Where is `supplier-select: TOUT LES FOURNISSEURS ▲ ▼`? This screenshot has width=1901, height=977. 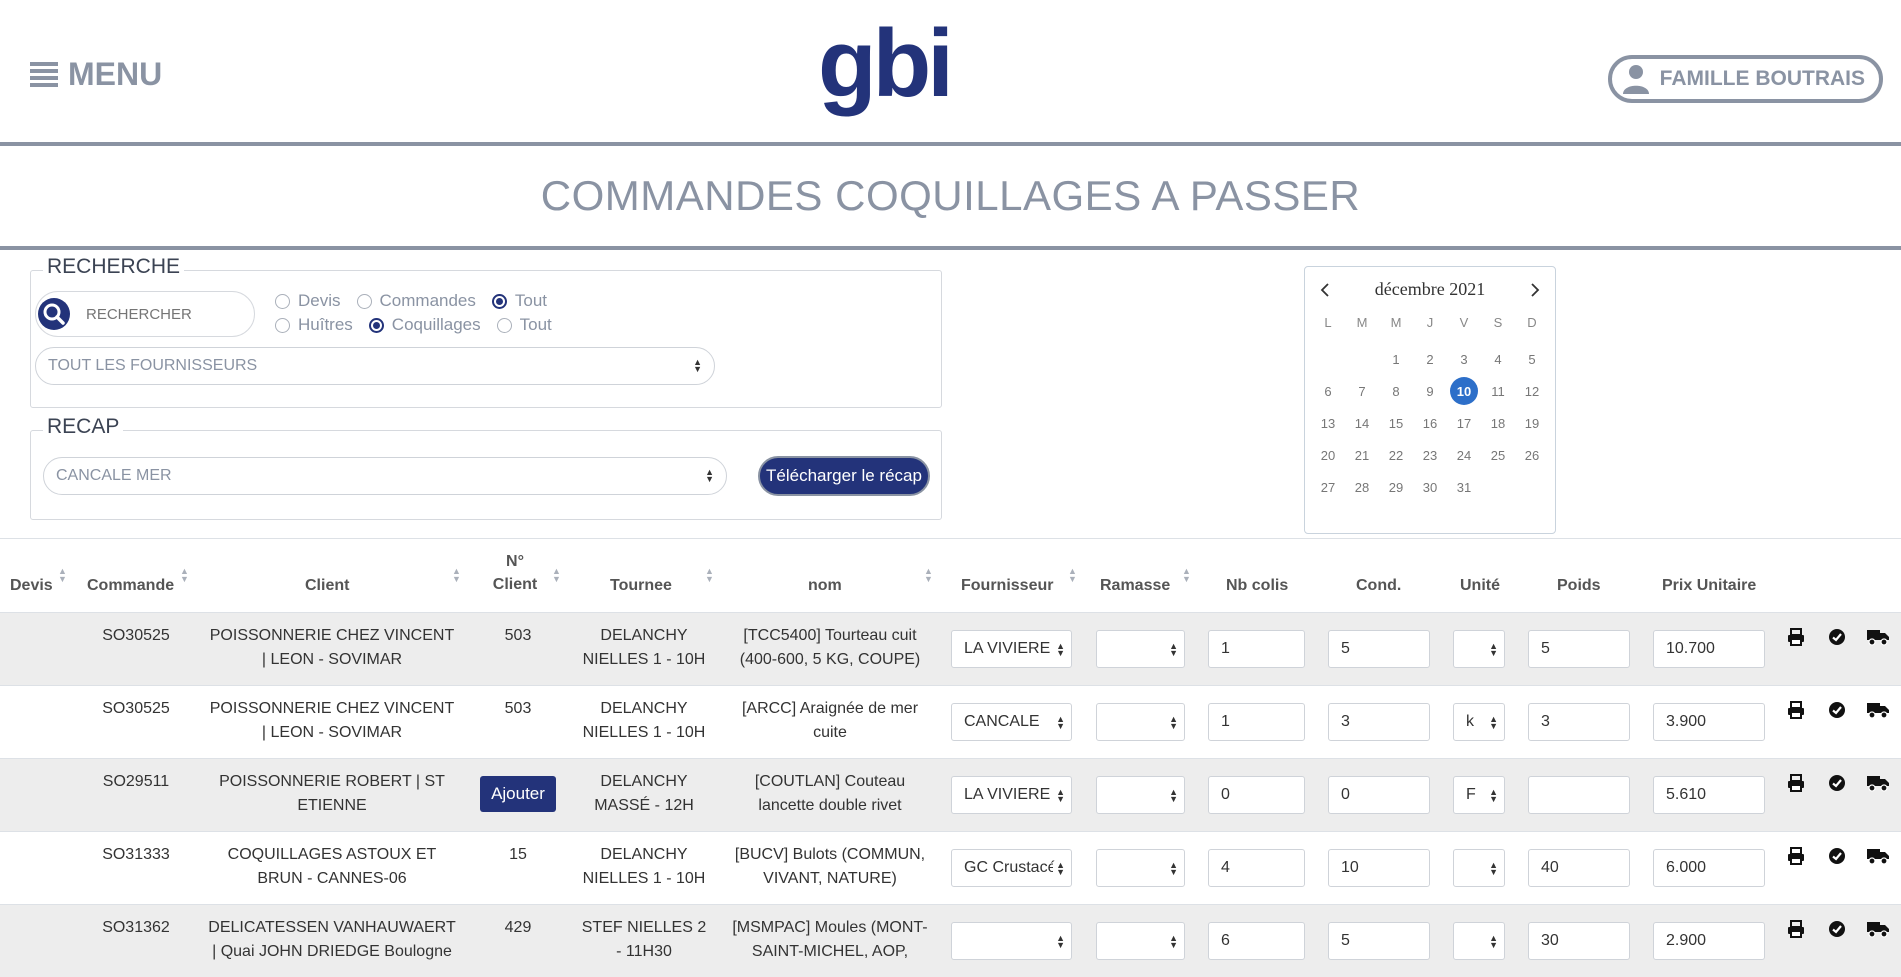
supplier-select: TOUT LES FOURNISSEURS ▲ ▼ is located at coordinates (375, 366).